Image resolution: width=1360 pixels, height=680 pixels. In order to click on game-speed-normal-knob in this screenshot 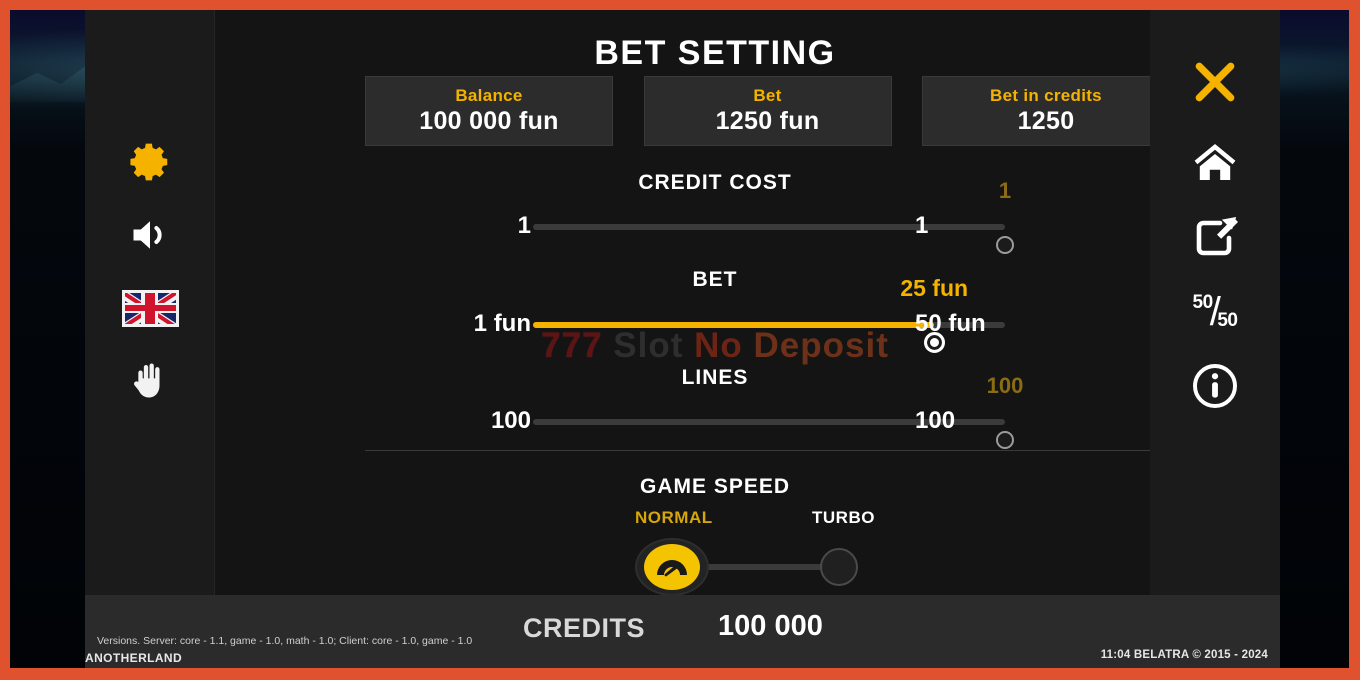, I will do `click(672, 567)`.